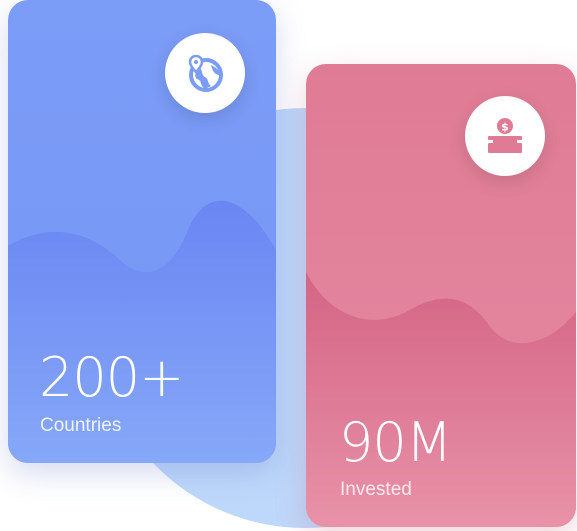 Image resolution: width=577 pixels, height=531 pixels. I want to click on invested-label: Invested, so click(376, 489).